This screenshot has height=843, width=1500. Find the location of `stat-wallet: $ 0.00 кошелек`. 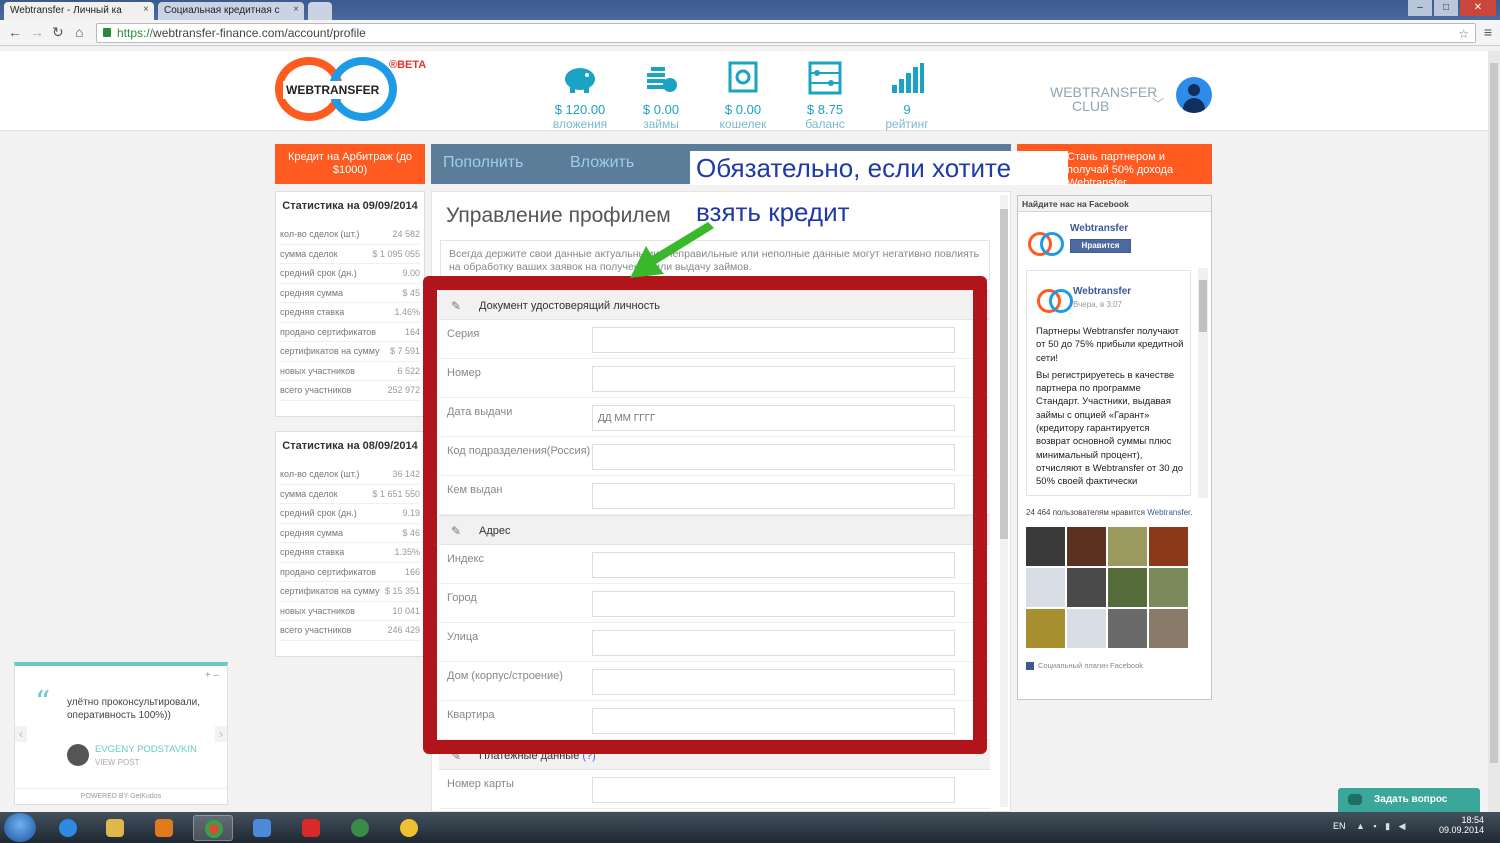

stat-wallet: $ 0.00 кошелек is located at coordinates (743, 96).